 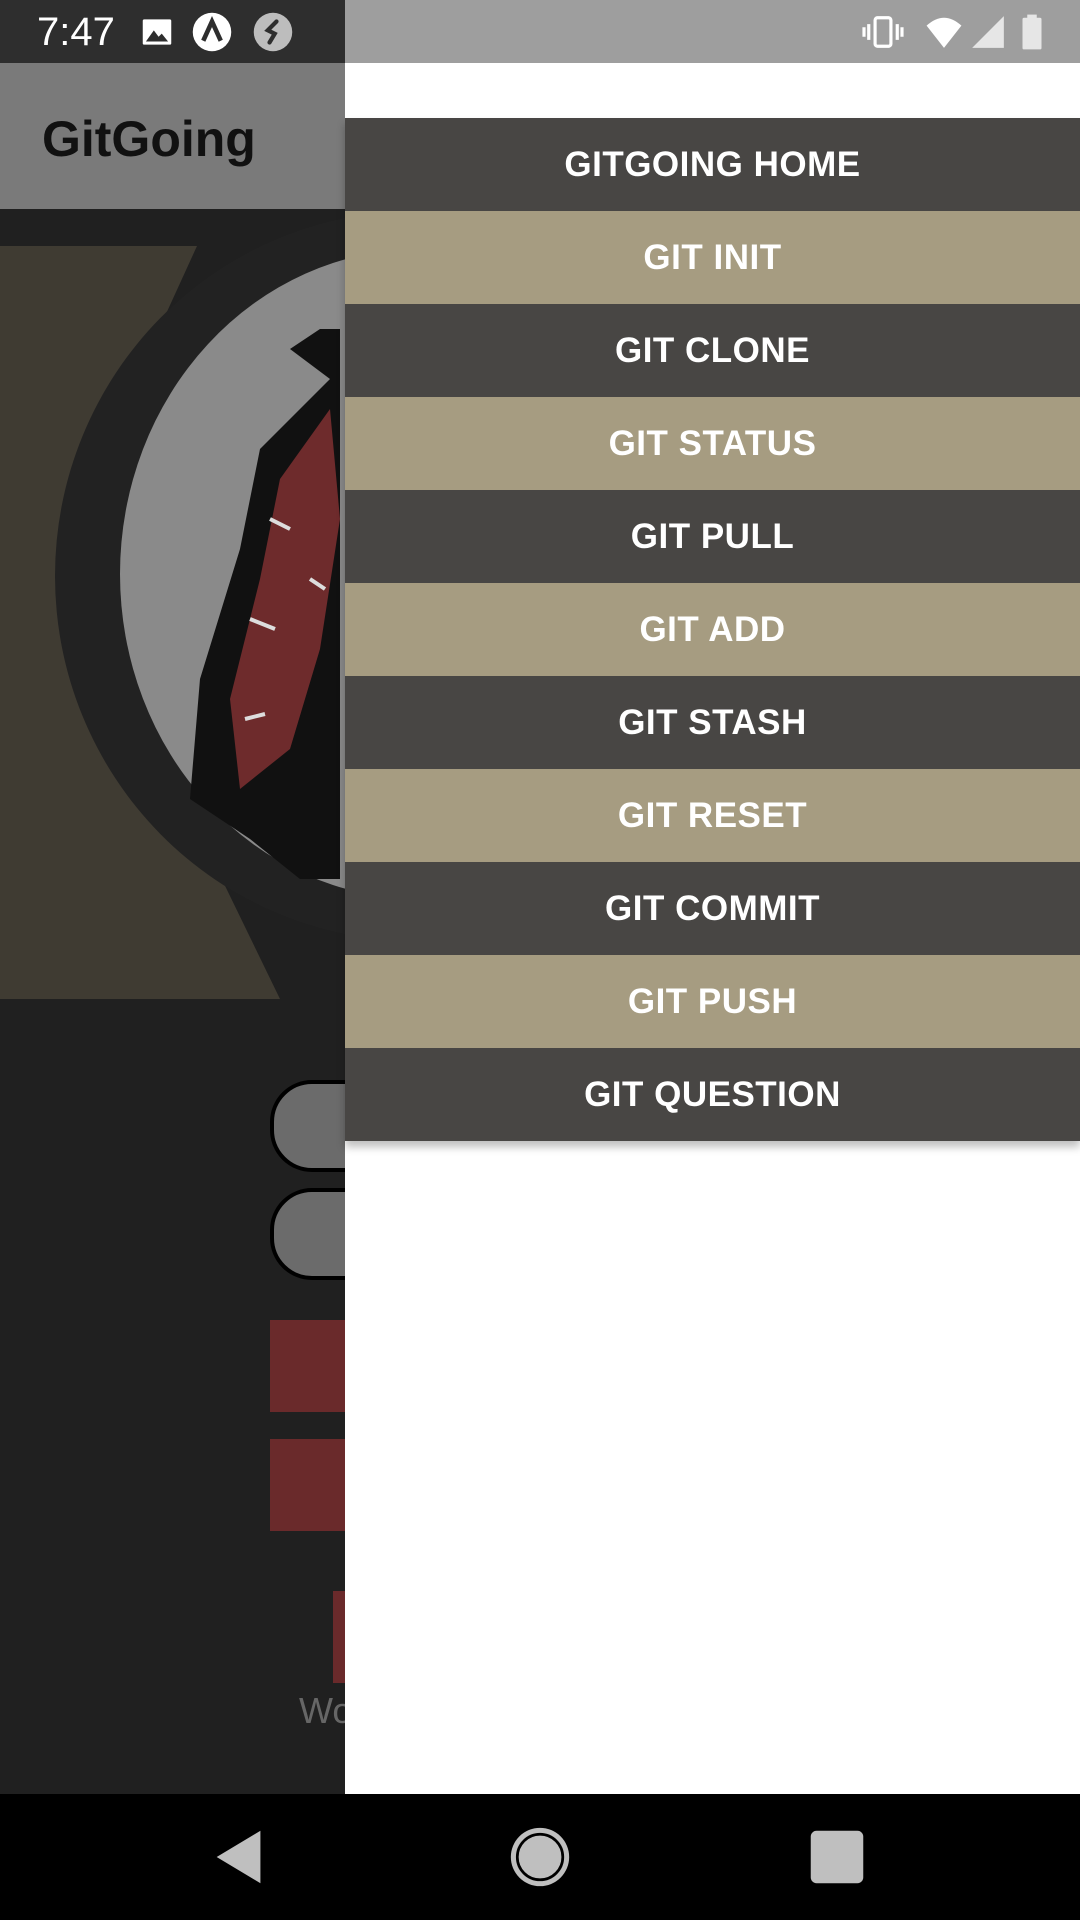 What do you see at coordinates (1032, 32) in the screenshot?
I see `battery-icon` at bounding box center [1032, 32].